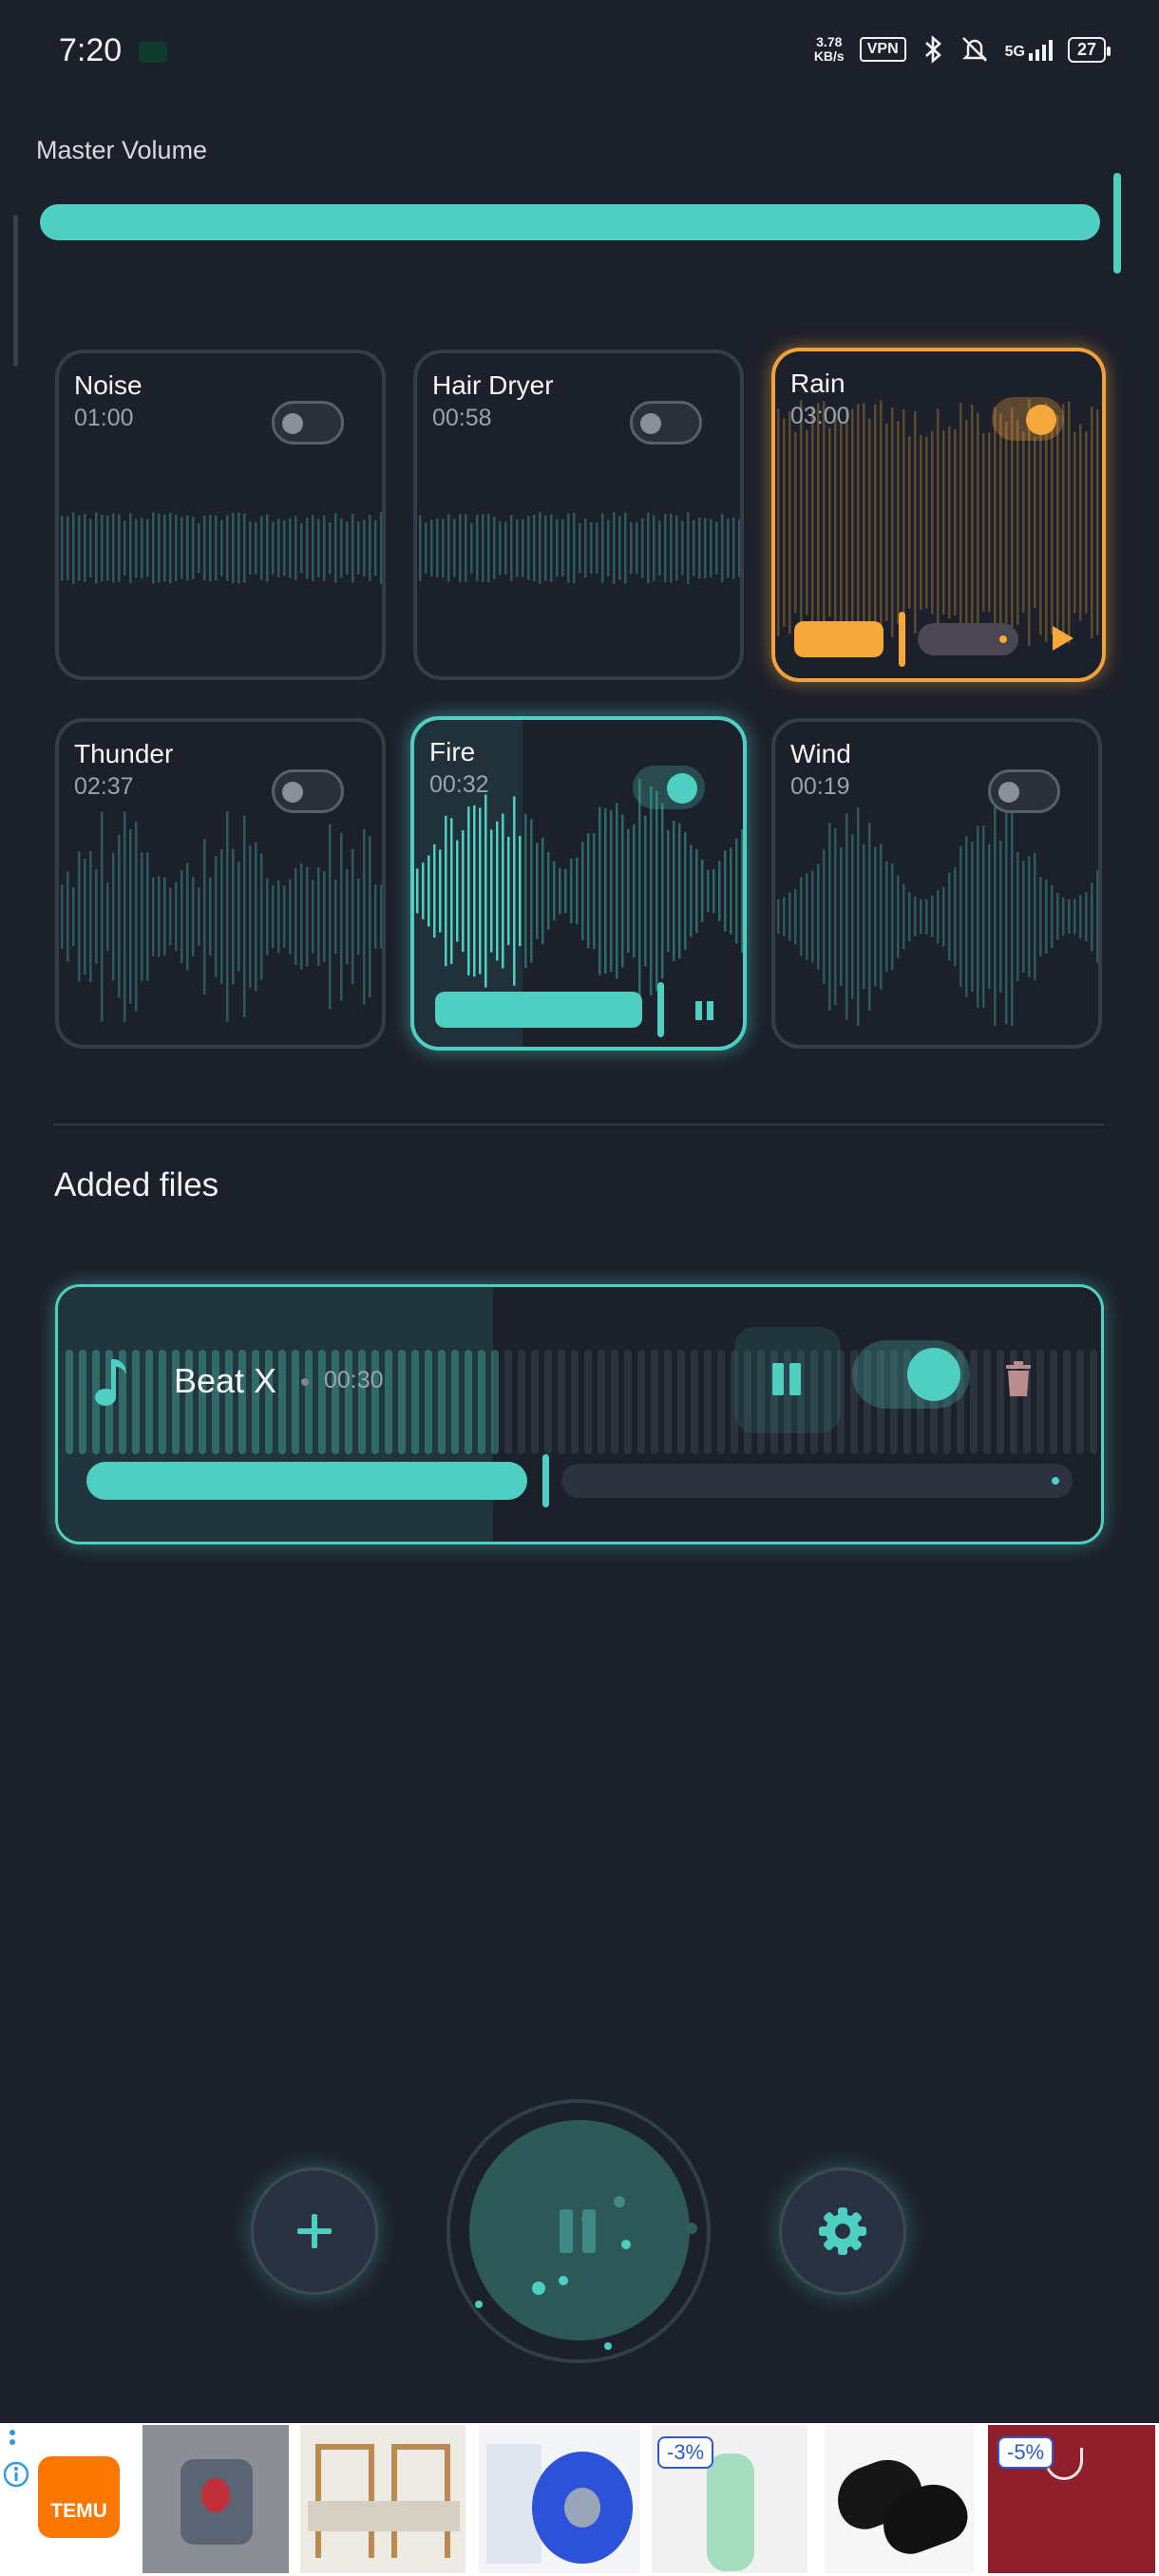 The image size is (1159, 2576). I want to click on net-speed-value: 3.78, so click(829, 41).